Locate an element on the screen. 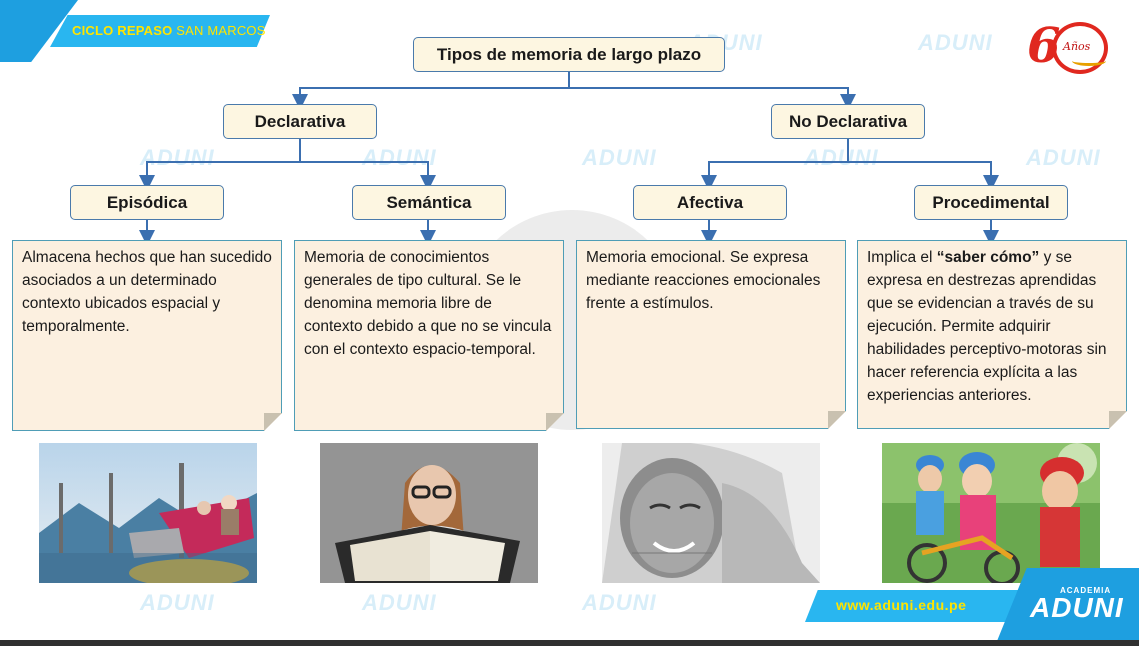  node-label: Semántica is located at coordinates (429, 202).